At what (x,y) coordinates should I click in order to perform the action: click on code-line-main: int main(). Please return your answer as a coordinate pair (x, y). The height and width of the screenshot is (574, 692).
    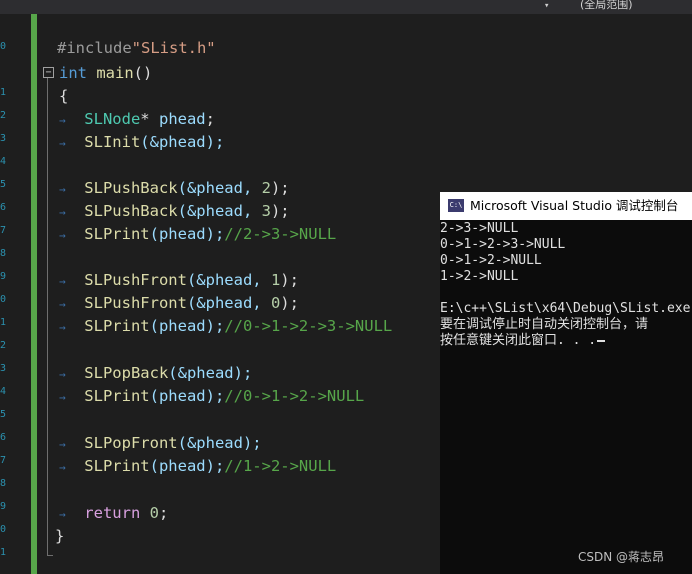
    Looking at the image, I should click on (105, 73).